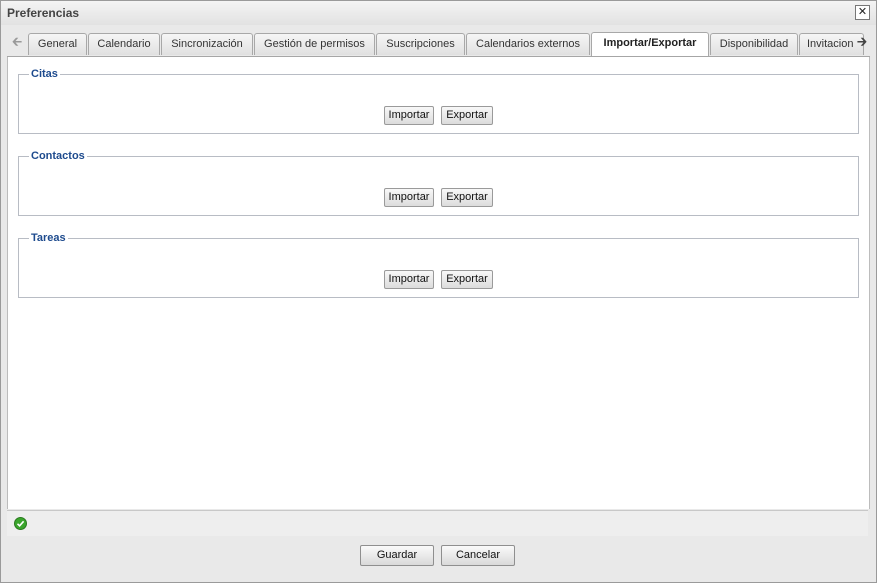 The image size is (877, 583). What do you see at coordinates (528, 44) in the screenshot?
I see `tab-calendarios-externos: Calendarios externos` at bounding box center [528, 44].